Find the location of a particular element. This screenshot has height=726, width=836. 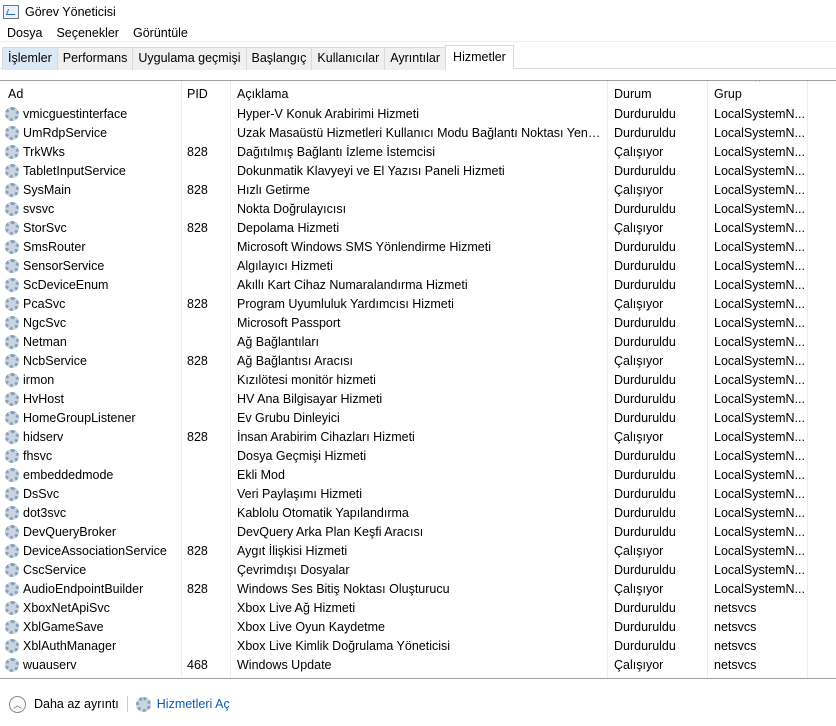

menu-options: Seçenekler is located at coordinates (87, 33).